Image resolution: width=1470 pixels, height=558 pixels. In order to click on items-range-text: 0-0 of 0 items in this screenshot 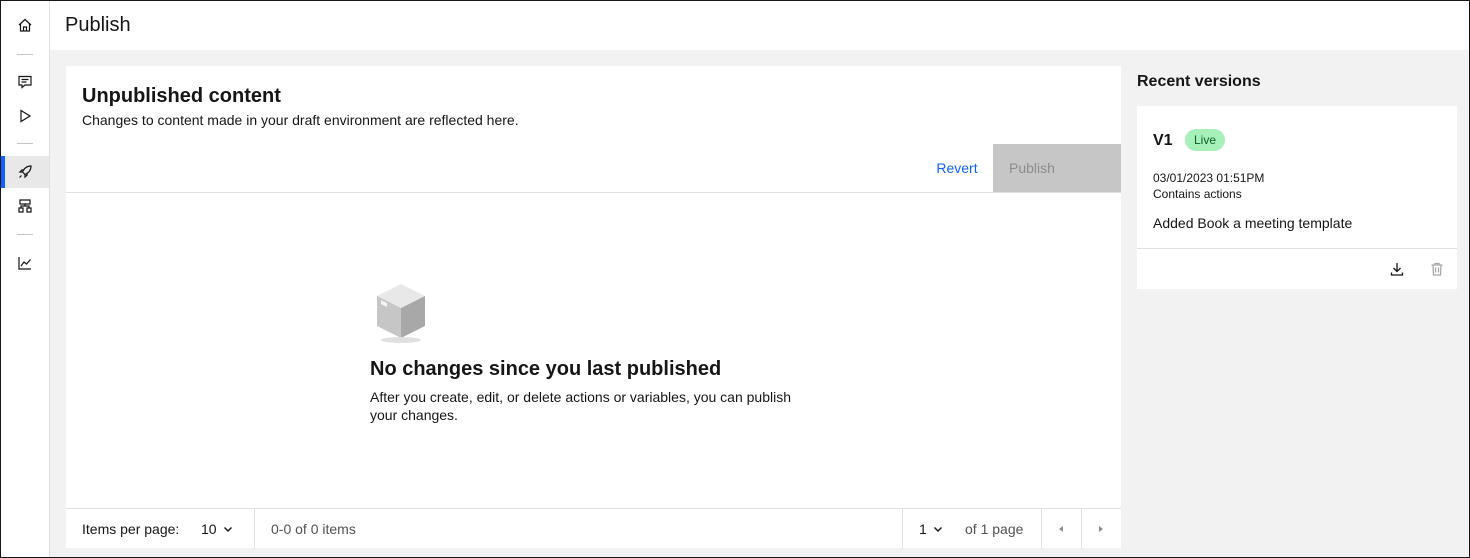, I will do `click(313, 529)`.